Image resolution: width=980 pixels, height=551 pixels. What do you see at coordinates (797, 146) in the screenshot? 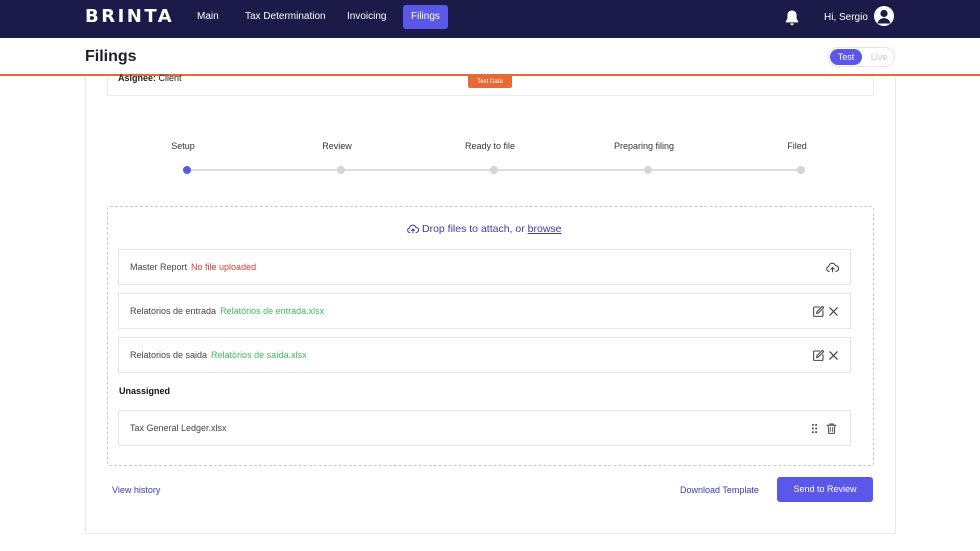
I see `step-label-filed: Filed` at bounding box center [797, 146].